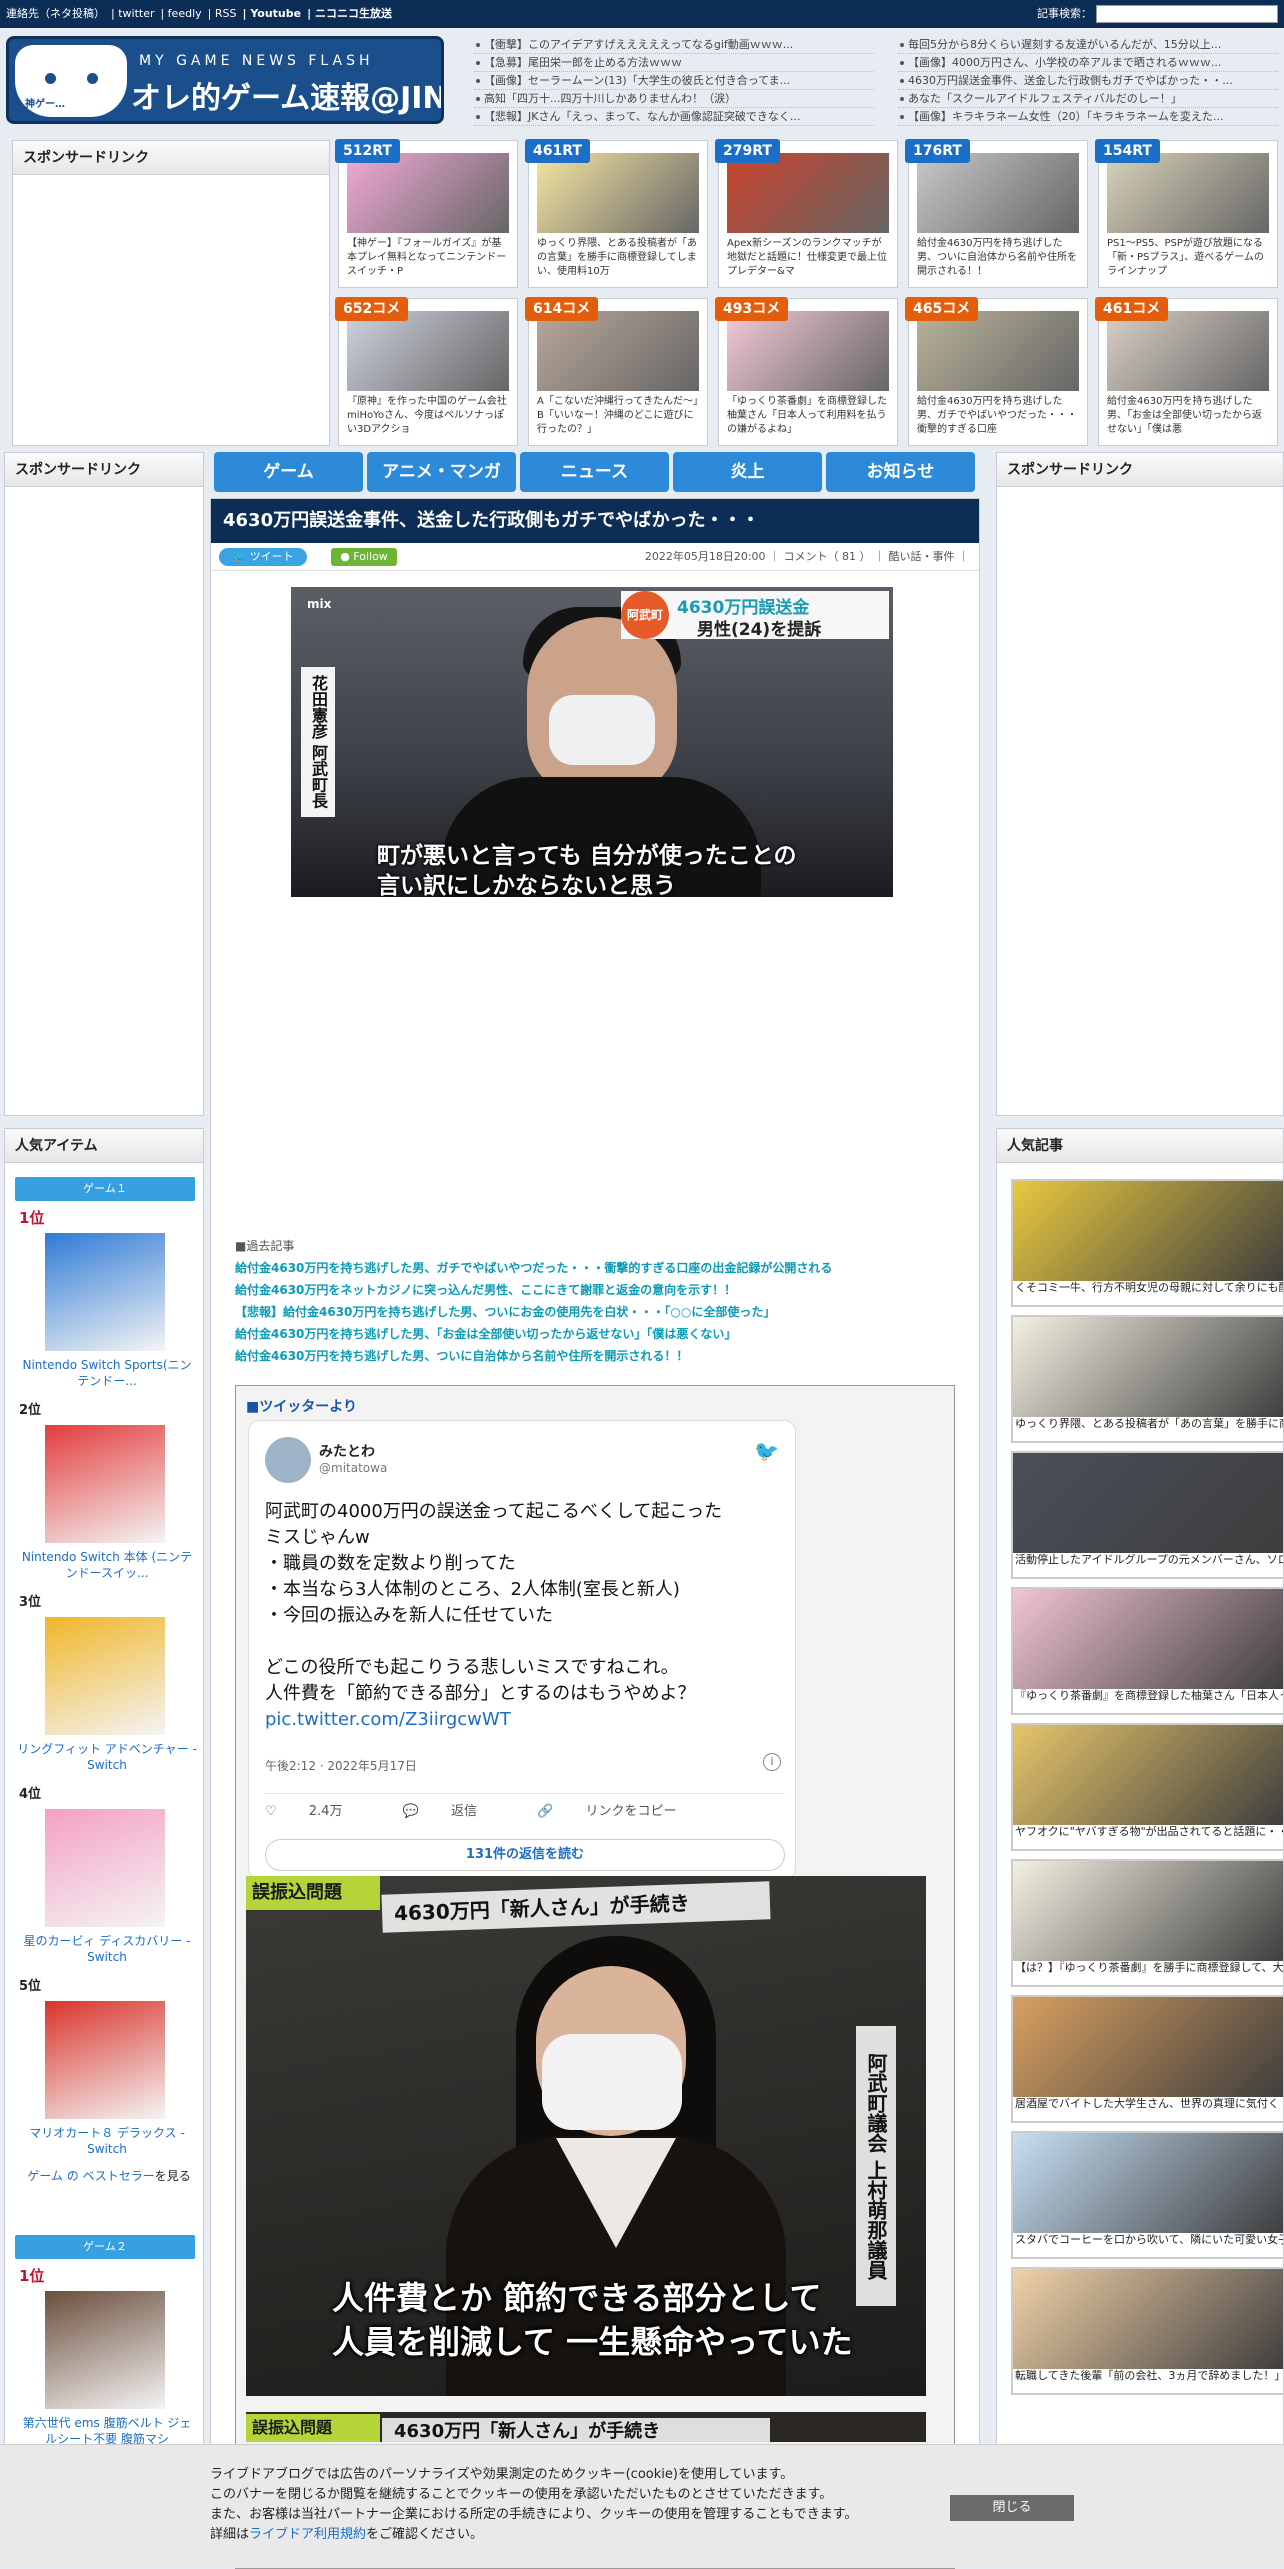  What do you see at coordinates (1189, 417) in the screenshot?
I see `thumbnail-caption: 給付金4630万円を持ち逃げした男、「お金は全部使い切ったから返せない」「僕は悪` at bounding box center [1189, 417].